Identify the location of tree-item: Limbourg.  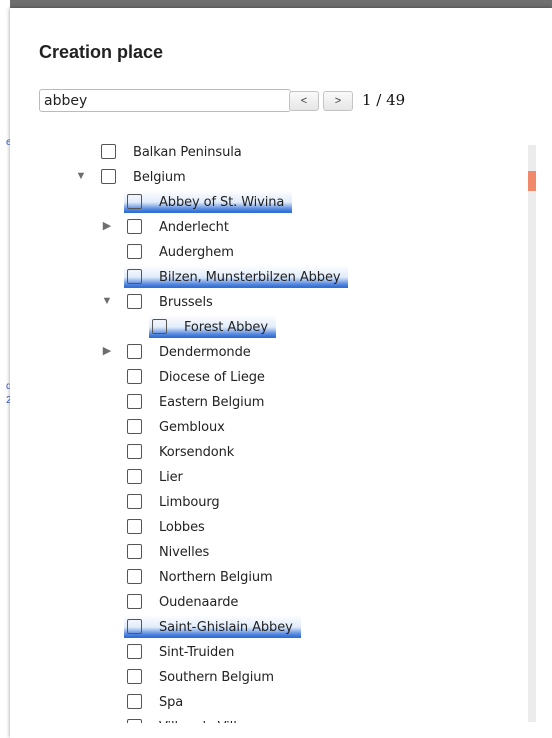
(285, 501).